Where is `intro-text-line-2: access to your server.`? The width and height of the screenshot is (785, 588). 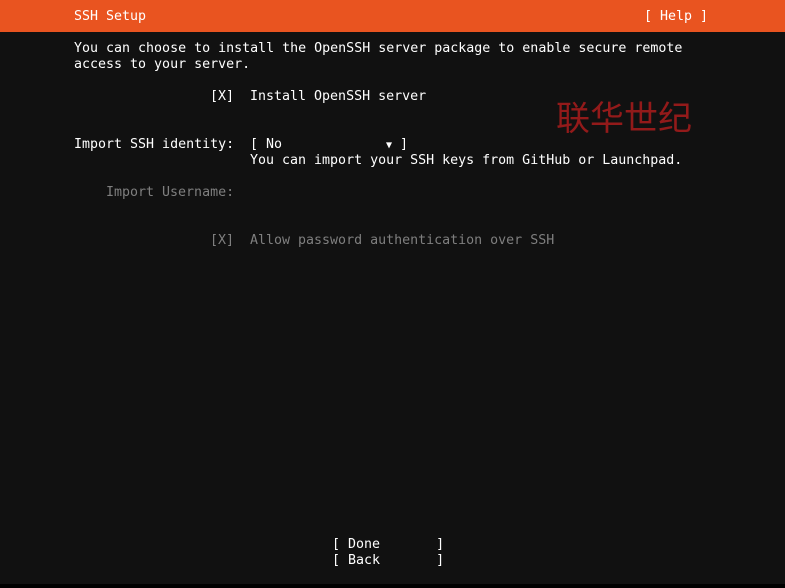
intro-text-line-2: access to your server. is located at coordinates (162, 64).